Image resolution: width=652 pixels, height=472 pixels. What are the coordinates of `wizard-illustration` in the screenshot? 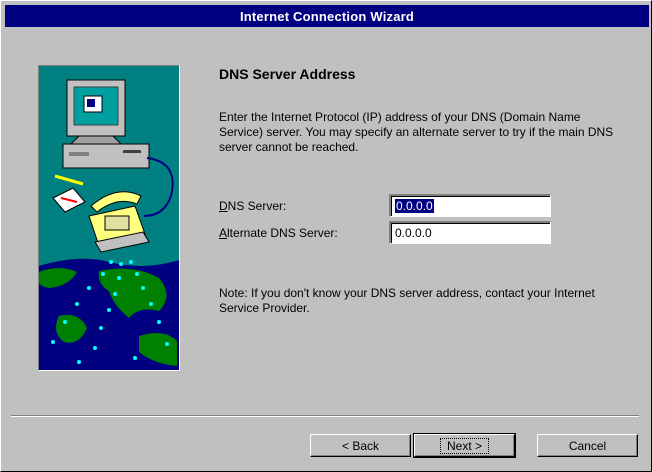 It's located at (109, 218).